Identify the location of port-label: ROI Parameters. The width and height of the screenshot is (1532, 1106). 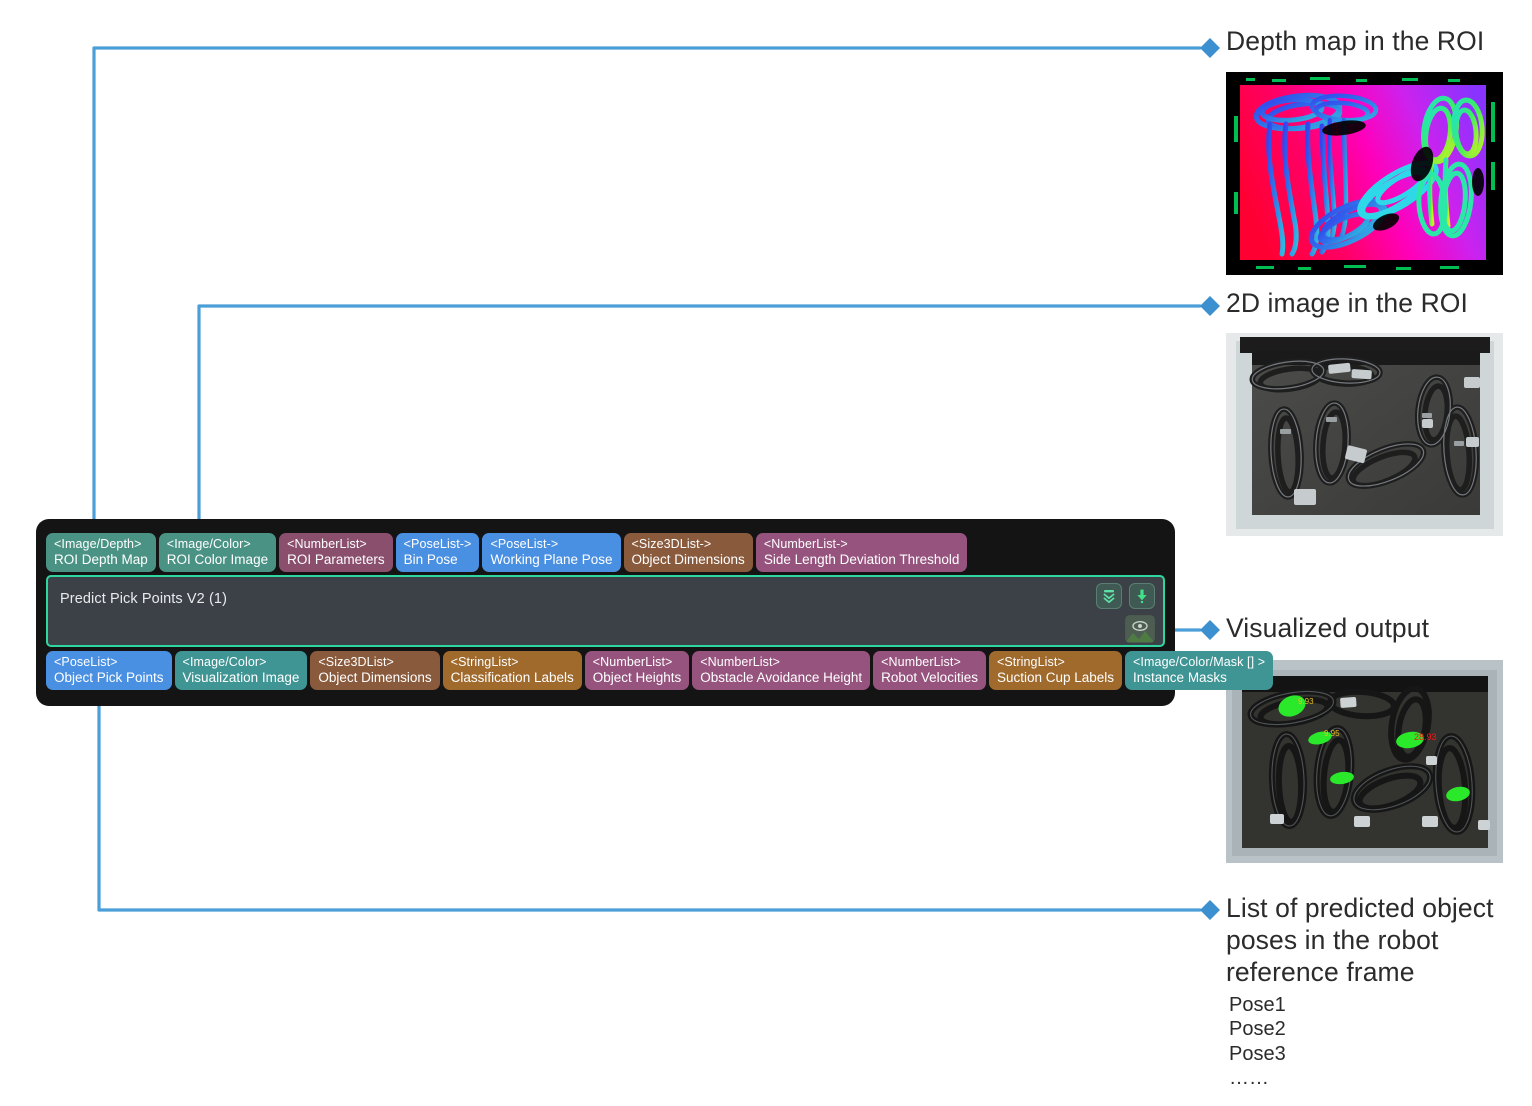
(336, 559).